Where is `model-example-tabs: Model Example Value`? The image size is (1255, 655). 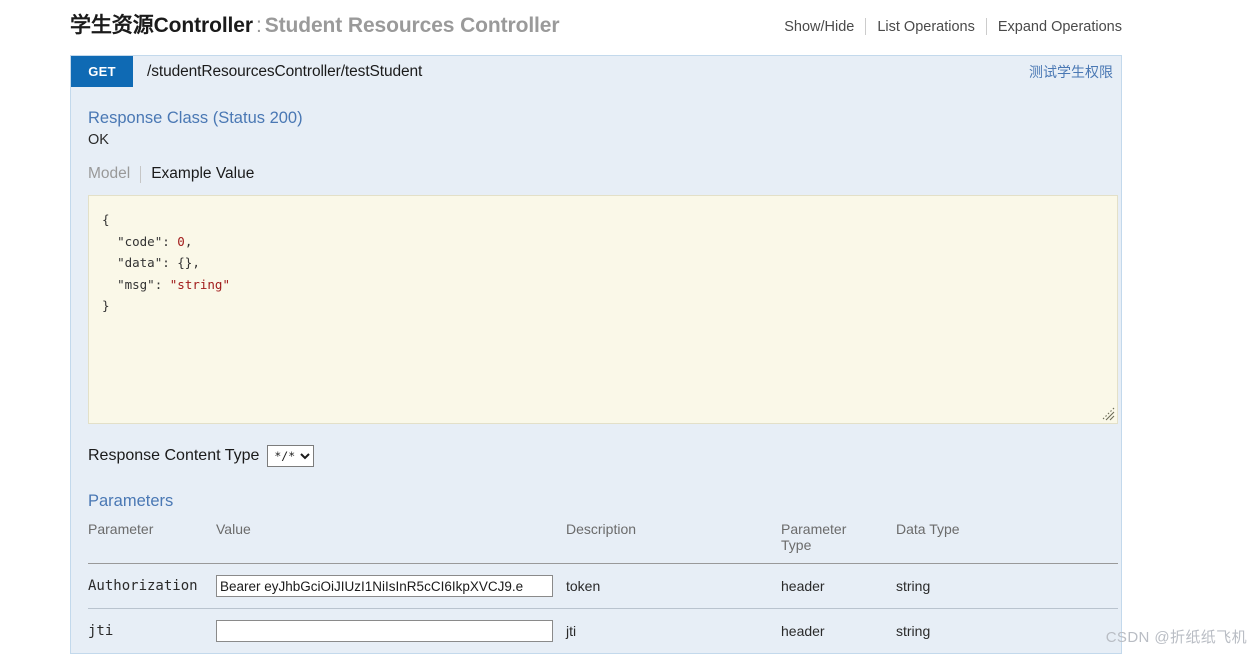 model-example-tabs: Model Example Value is located at coordinates (604, 174).